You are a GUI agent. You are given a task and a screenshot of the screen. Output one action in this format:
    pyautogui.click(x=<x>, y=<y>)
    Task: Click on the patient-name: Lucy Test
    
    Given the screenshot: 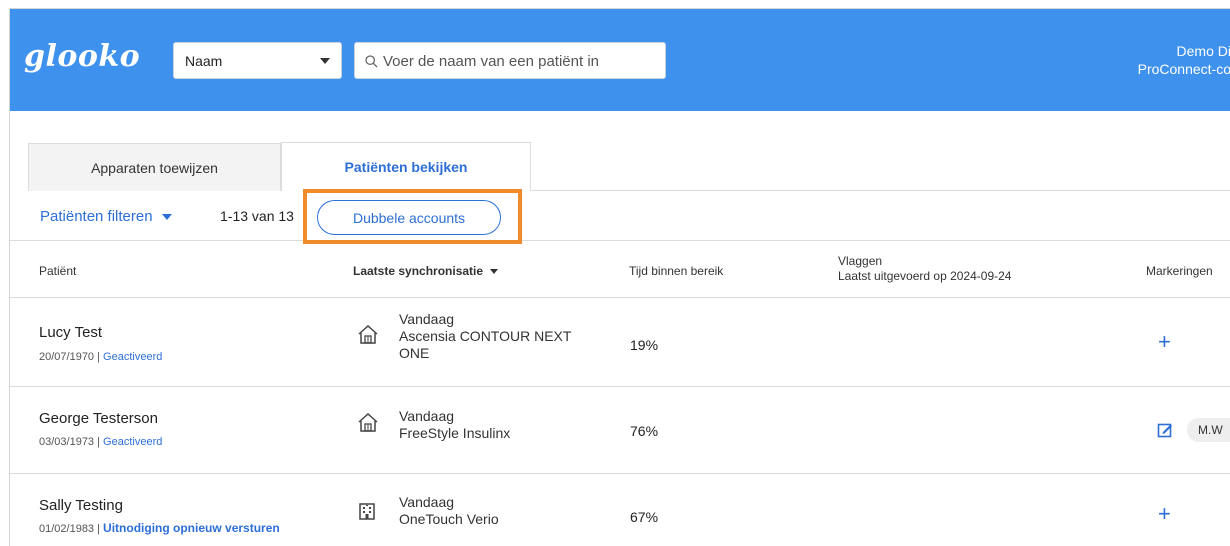 What is the action you would take?
    pyautogui.click(x=70, y=332)
    